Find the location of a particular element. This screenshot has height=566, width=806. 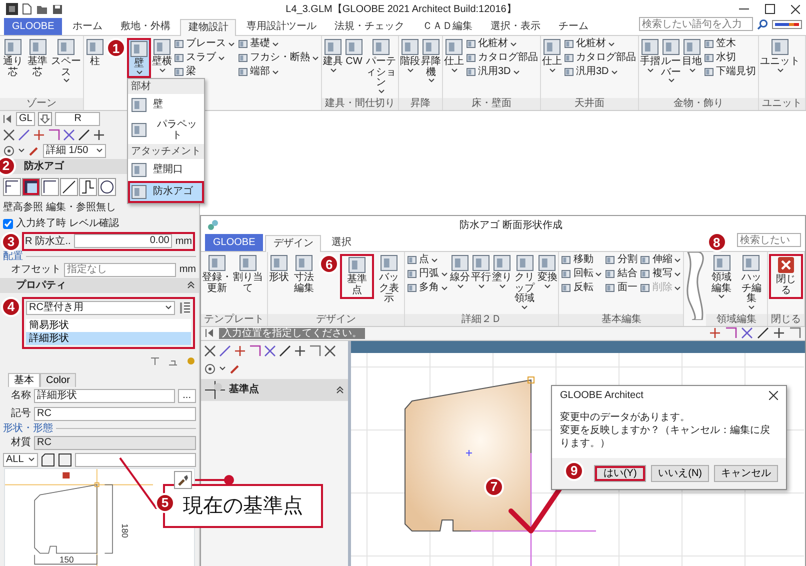

dialog-button: いいえ(N) is located at coordinates (680, 473).